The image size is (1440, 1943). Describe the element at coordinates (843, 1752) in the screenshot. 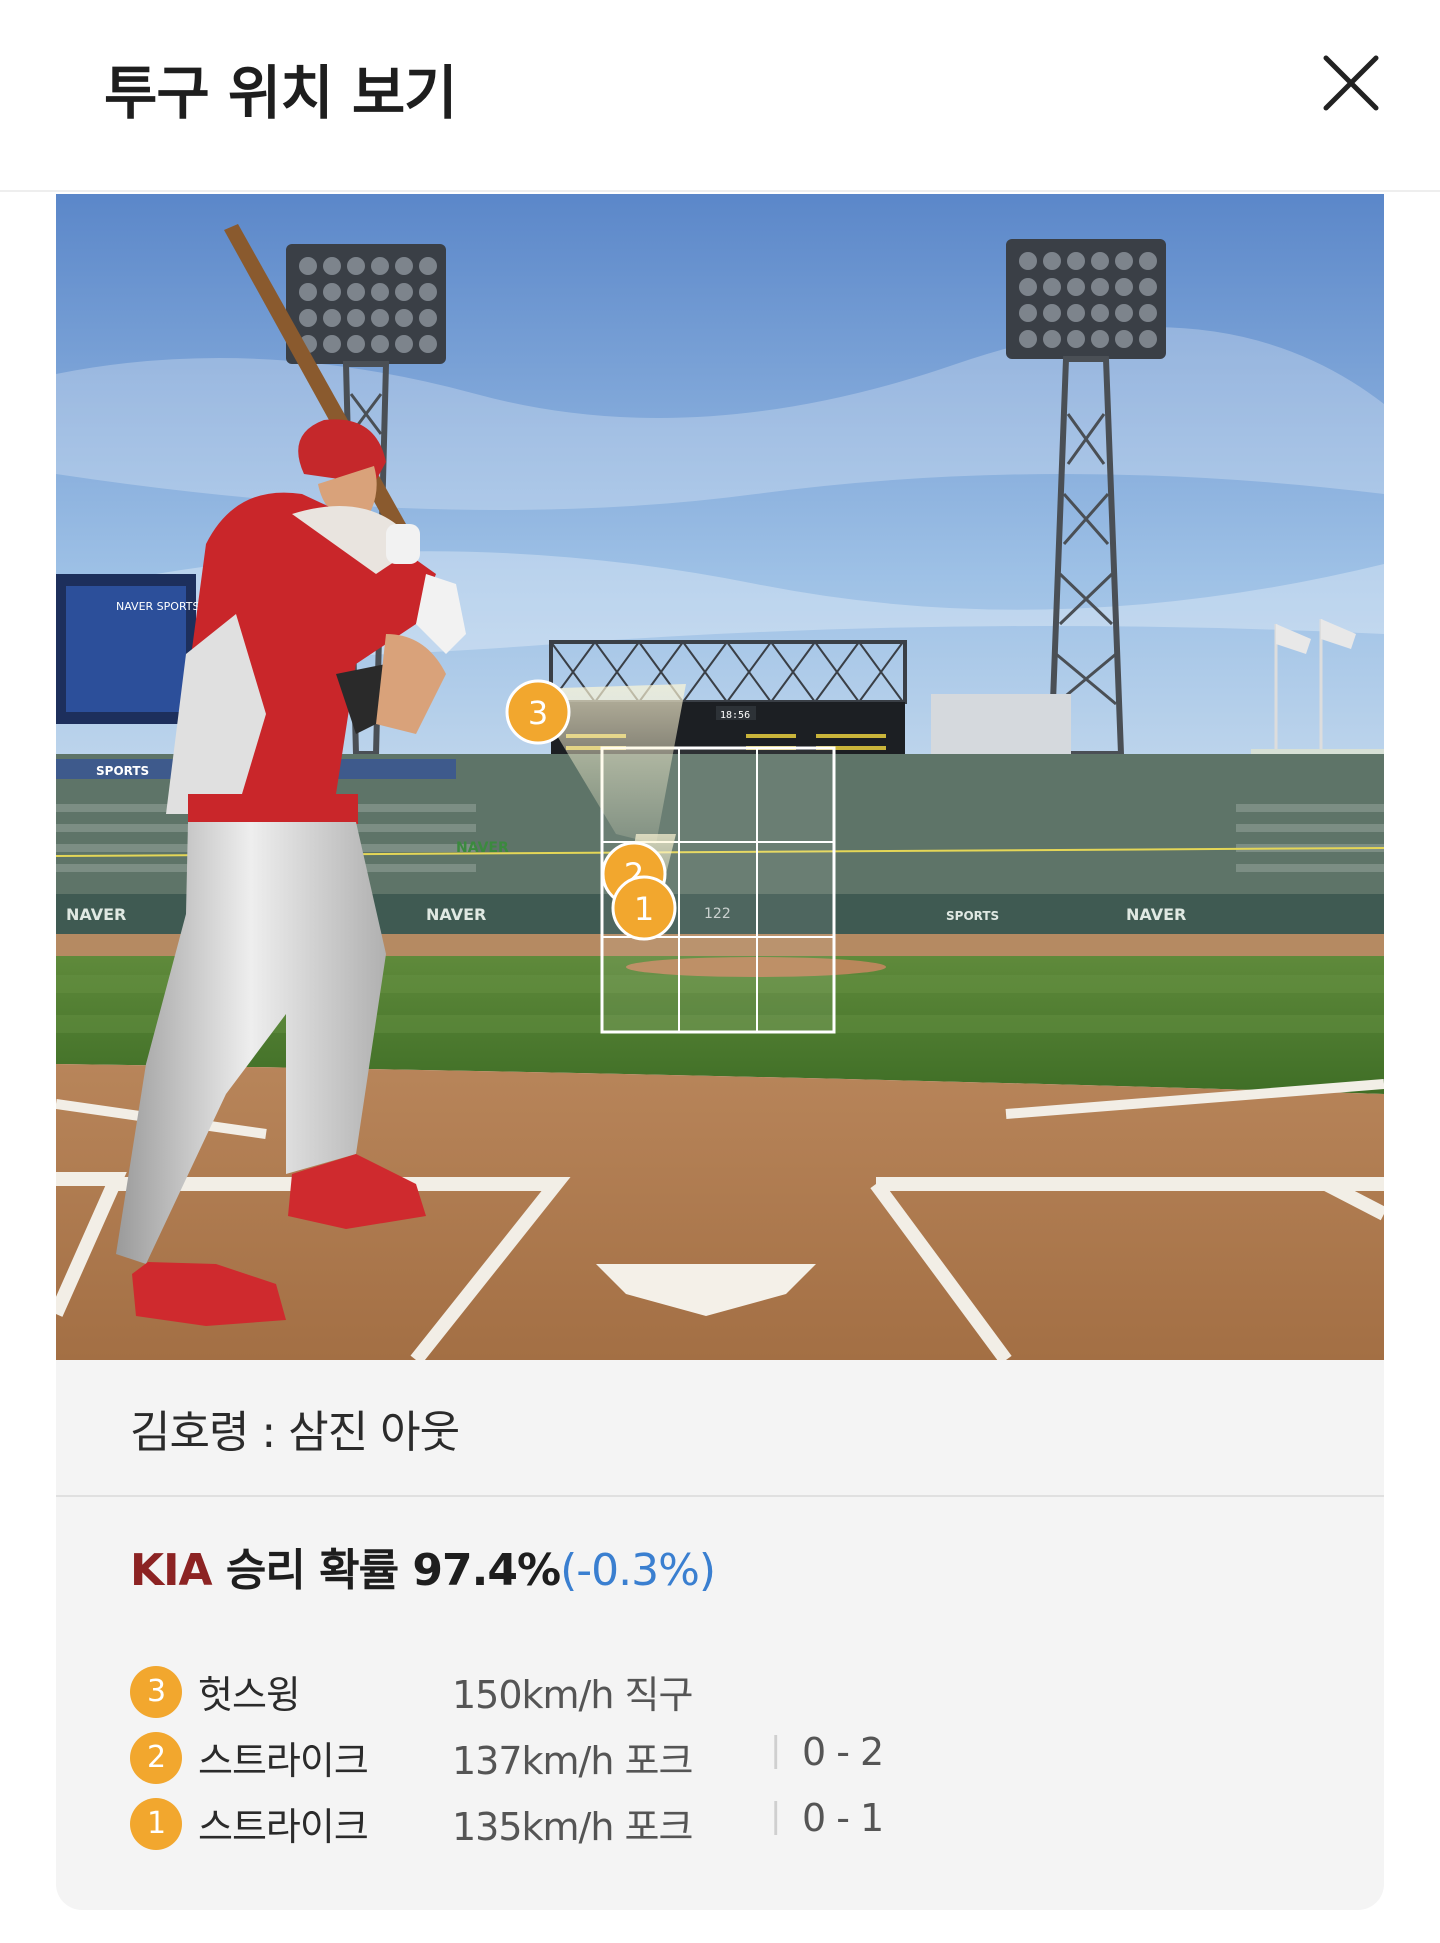

I see `pitch-count: 0 - 2` at that location.